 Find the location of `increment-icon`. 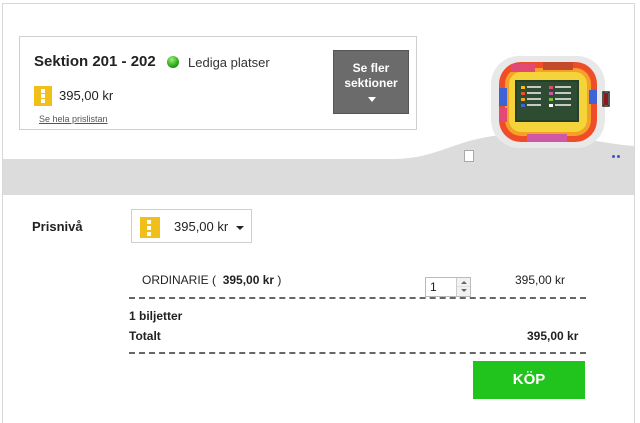

increment-icon is located at coordinates (463, 282).